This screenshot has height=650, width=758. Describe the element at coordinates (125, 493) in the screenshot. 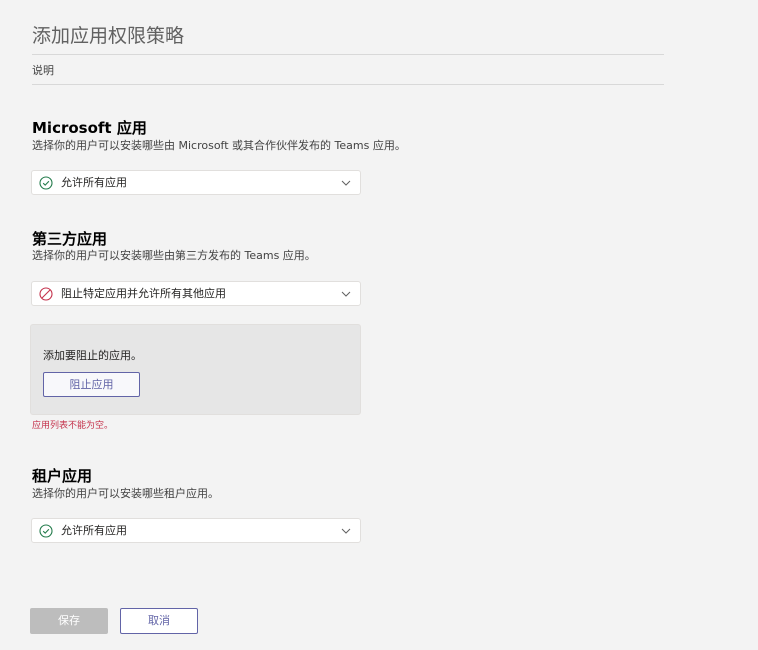

I see `tenant-apps-description: 选择你的用户可以安装哪些租户应用。` at that location.